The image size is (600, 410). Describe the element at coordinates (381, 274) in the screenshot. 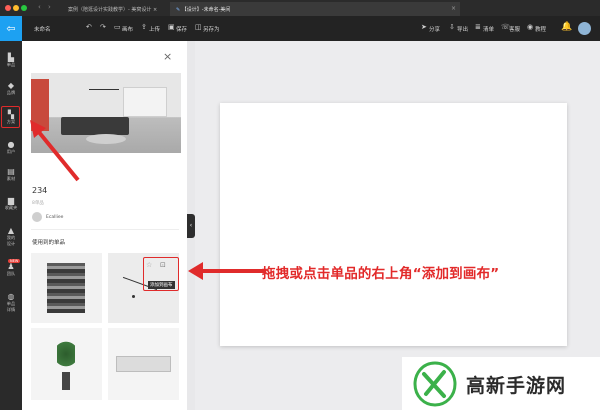

I see `instruction-annotation: 拖拽或点击单品的右上角“添加到画布”` at that location.